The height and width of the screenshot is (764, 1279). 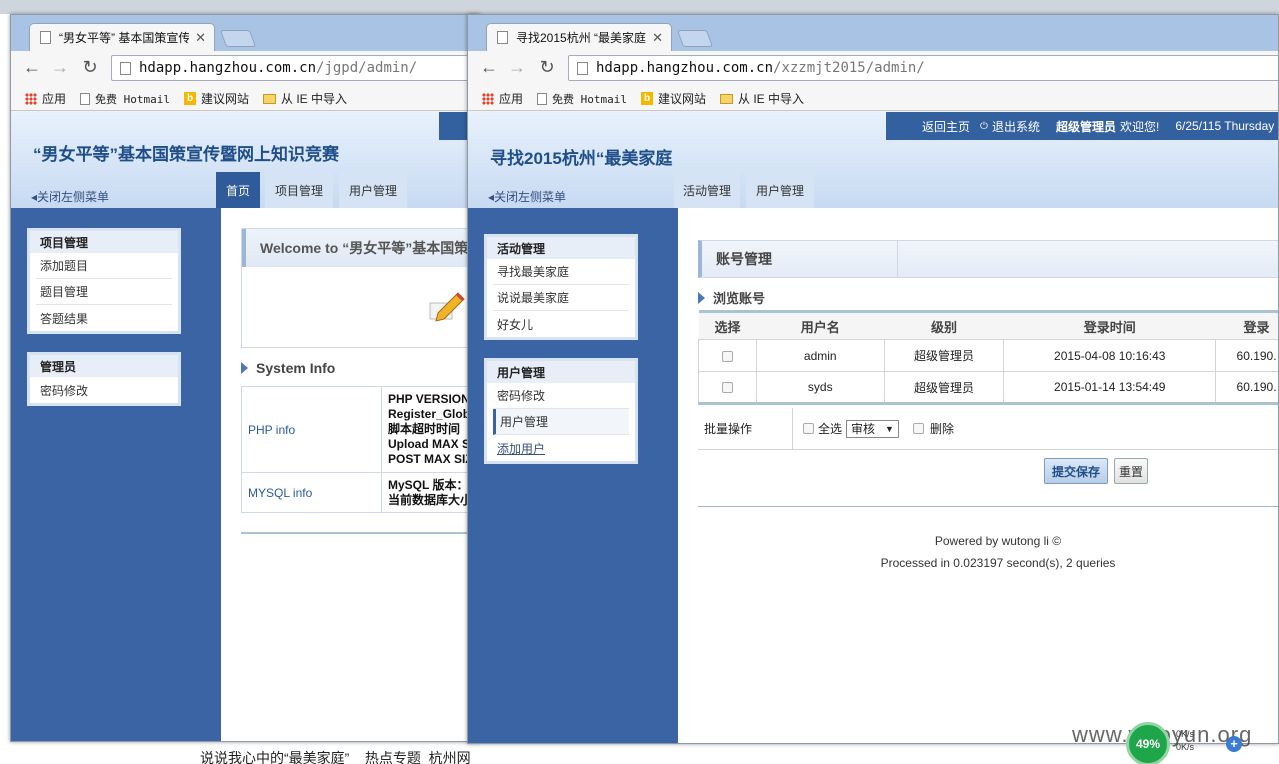 I want to click on side-item-find-family: 寻找最美家庭, so click(x=561, y=272).